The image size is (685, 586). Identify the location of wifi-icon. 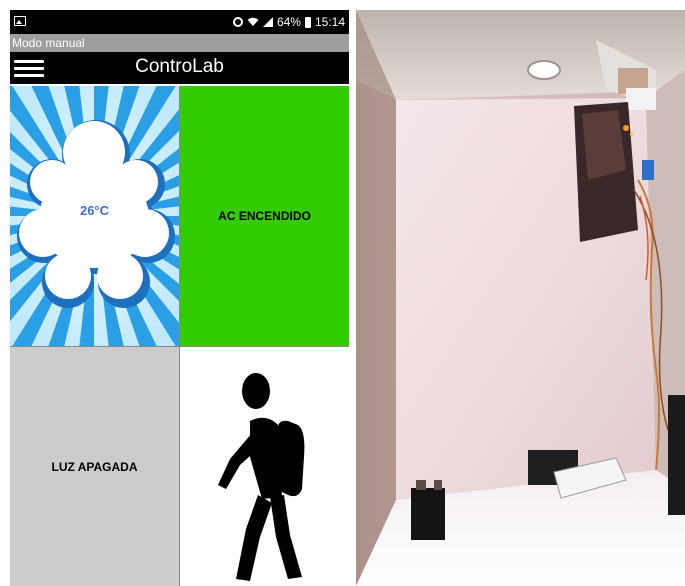
(253, 21).